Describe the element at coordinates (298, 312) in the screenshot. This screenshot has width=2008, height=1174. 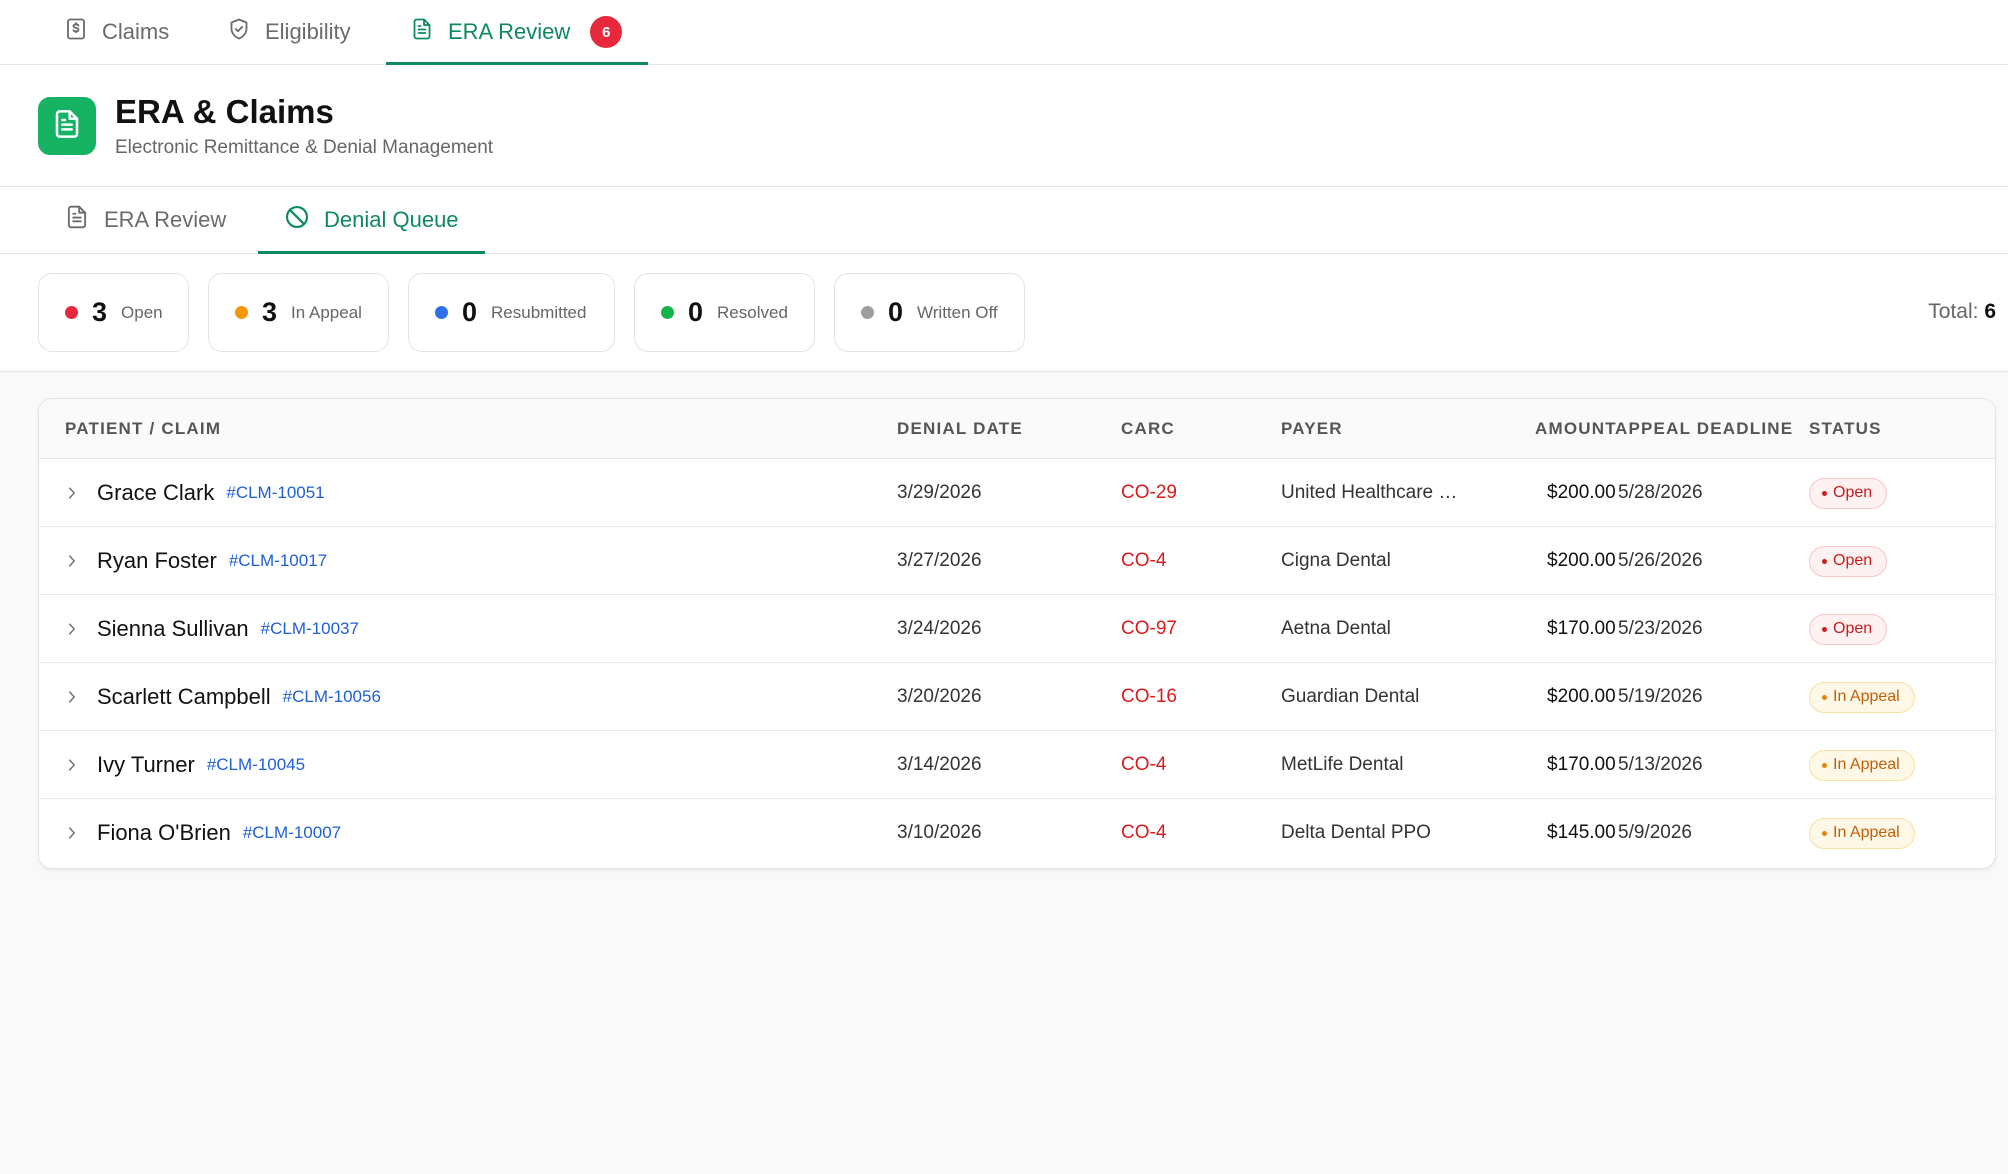
I see `stat-in-appeal: 3 In Appeal` at that location.